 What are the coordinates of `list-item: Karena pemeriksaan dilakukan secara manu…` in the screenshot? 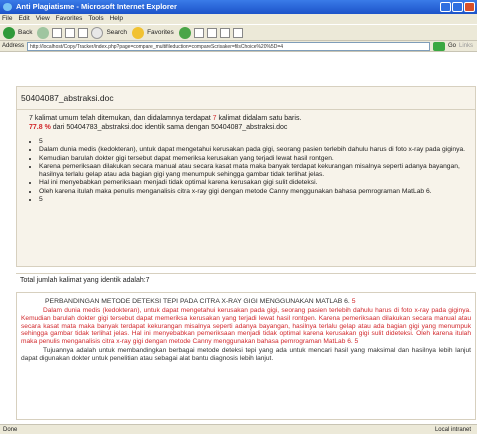 It's located at (254, 171).